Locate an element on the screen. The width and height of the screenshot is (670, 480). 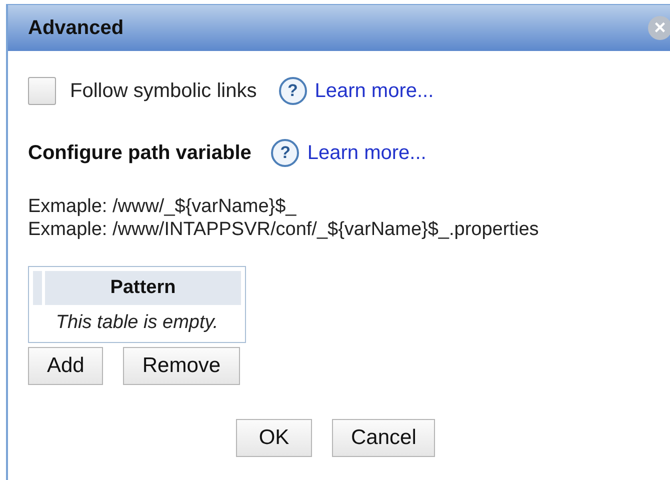
dialog-button: OK is located at coordinates (274, 437).